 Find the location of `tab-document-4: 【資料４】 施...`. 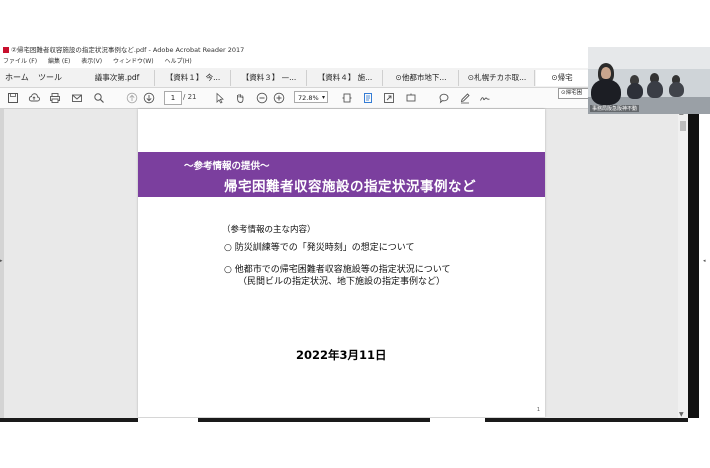

tab-document-4: 【資料４】 施... is located at coordinates (345, 78).